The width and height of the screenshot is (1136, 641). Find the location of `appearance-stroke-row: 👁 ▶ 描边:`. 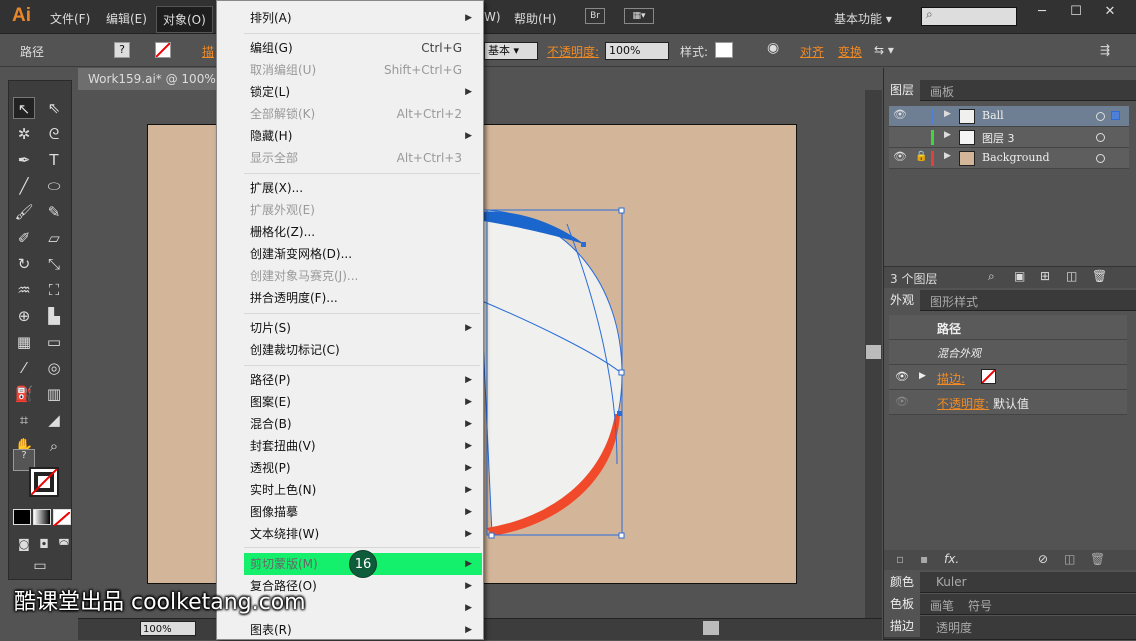

appearance-stroke-row: 👁 ▶ 描边: is located at coordinates (1008, 377).